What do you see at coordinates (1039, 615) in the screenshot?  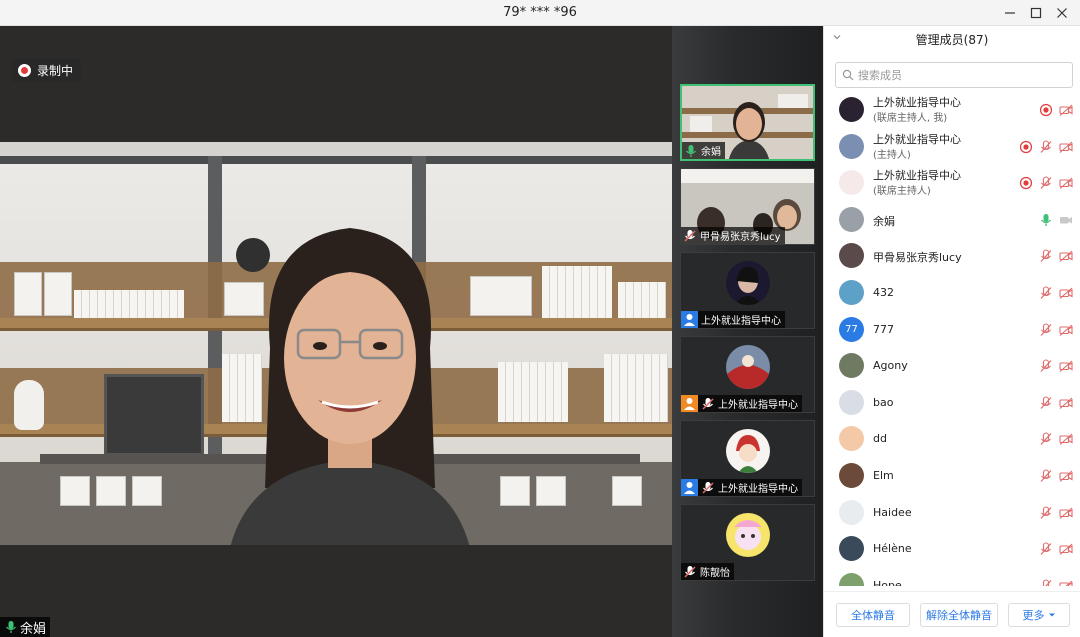 I see `more-button: 更多` at bounding box center [1039, 615].